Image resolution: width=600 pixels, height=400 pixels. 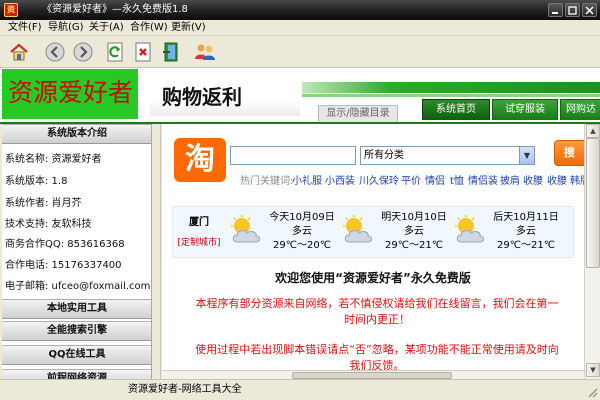 What do you see at coordinates (302, 217) in the screenshot?
I see `weather-day1-date: 今天10月09日` at bounding box center [302, 217].